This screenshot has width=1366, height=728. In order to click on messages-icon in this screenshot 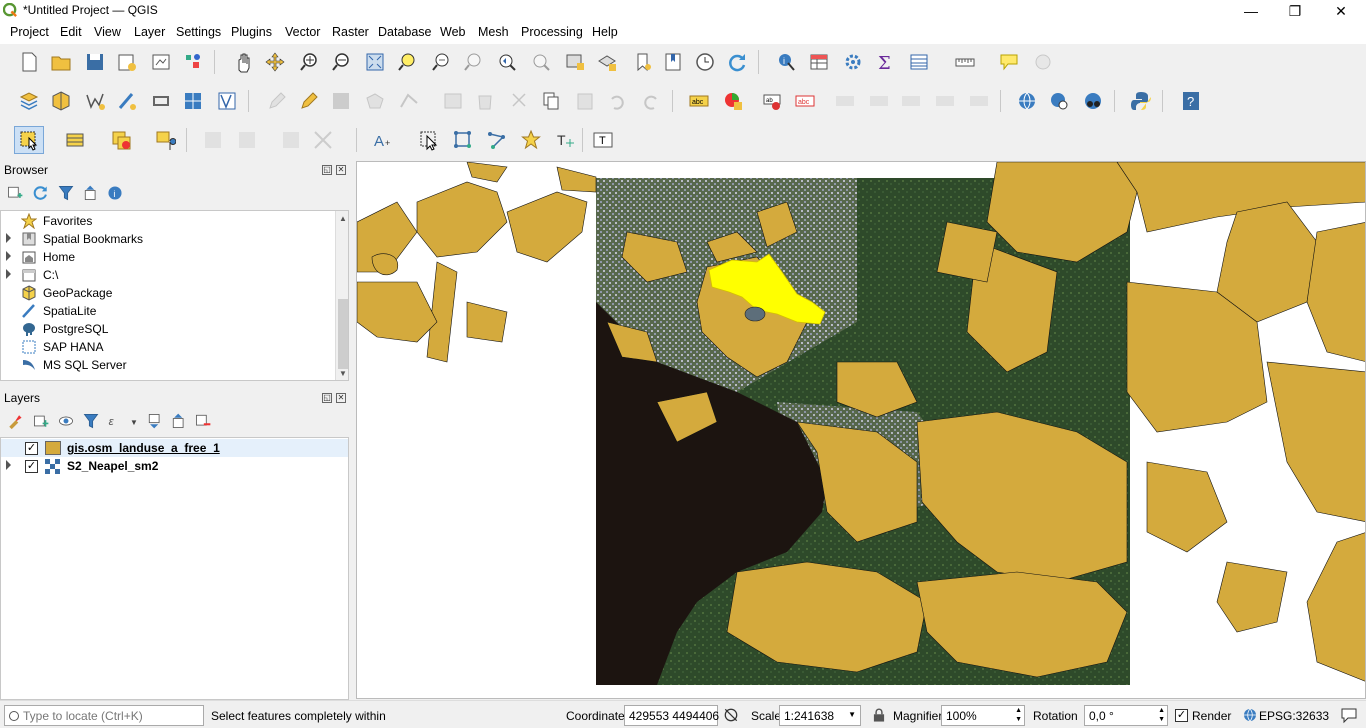, I will do `click(1349, 715)`.